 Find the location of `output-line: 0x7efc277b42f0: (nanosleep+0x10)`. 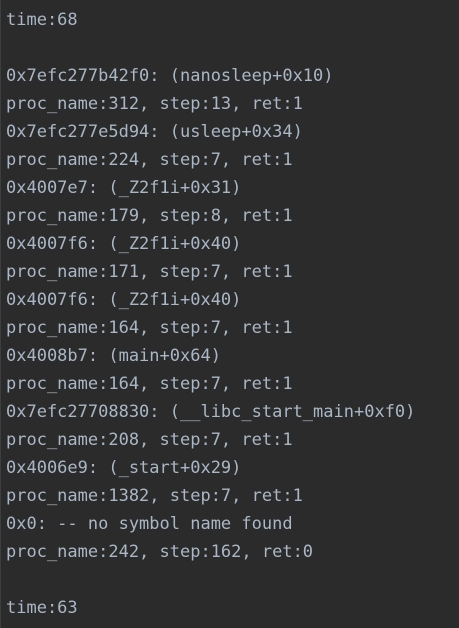

output-line: 0x7efc277b42f0: (nanosleep+0x10) is located at coordinates (170, 76).